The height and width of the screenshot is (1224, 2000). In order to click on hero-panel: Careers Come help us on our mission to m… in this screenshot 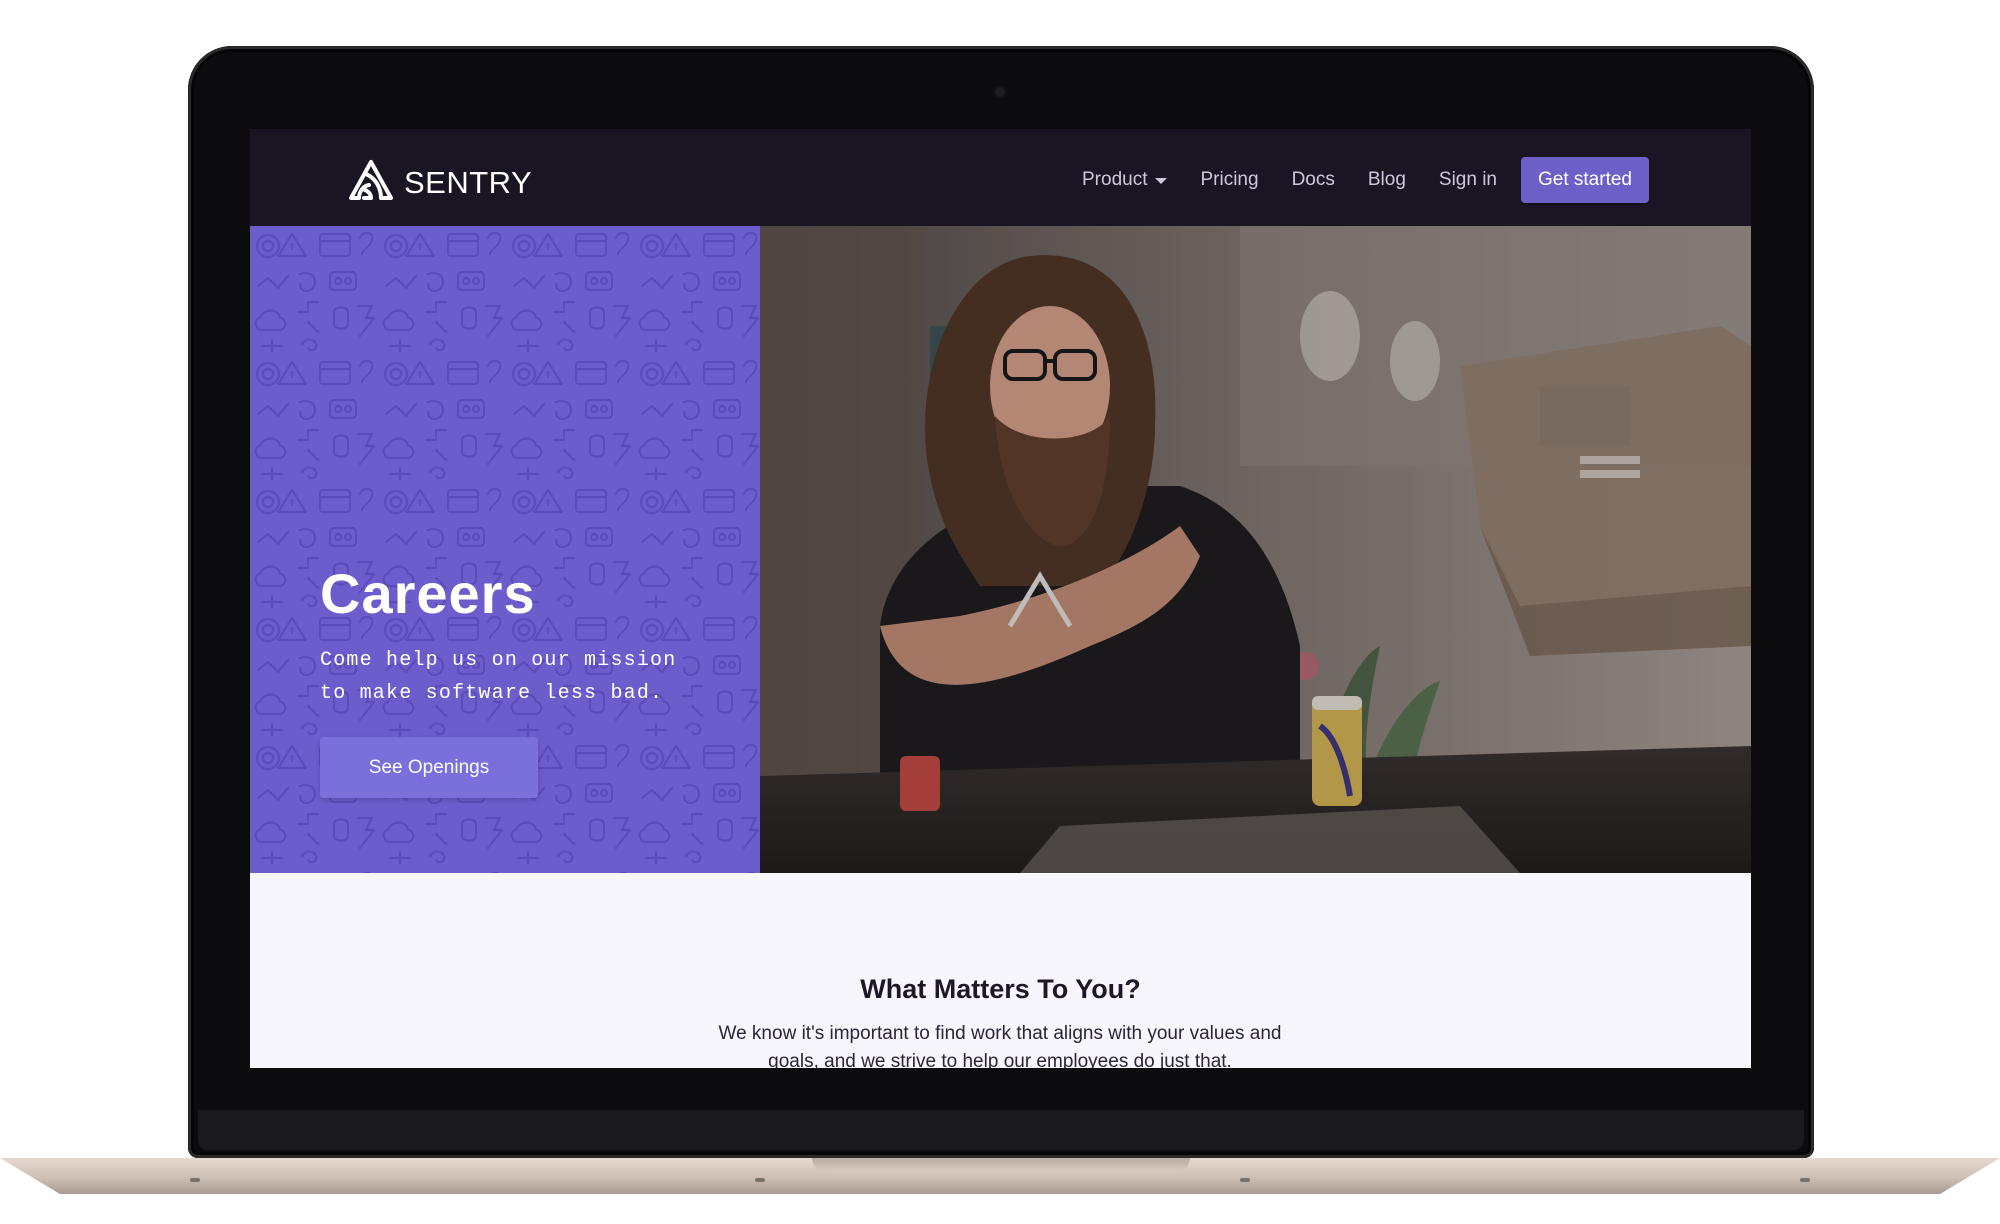, I will do `click(505, 549)`.